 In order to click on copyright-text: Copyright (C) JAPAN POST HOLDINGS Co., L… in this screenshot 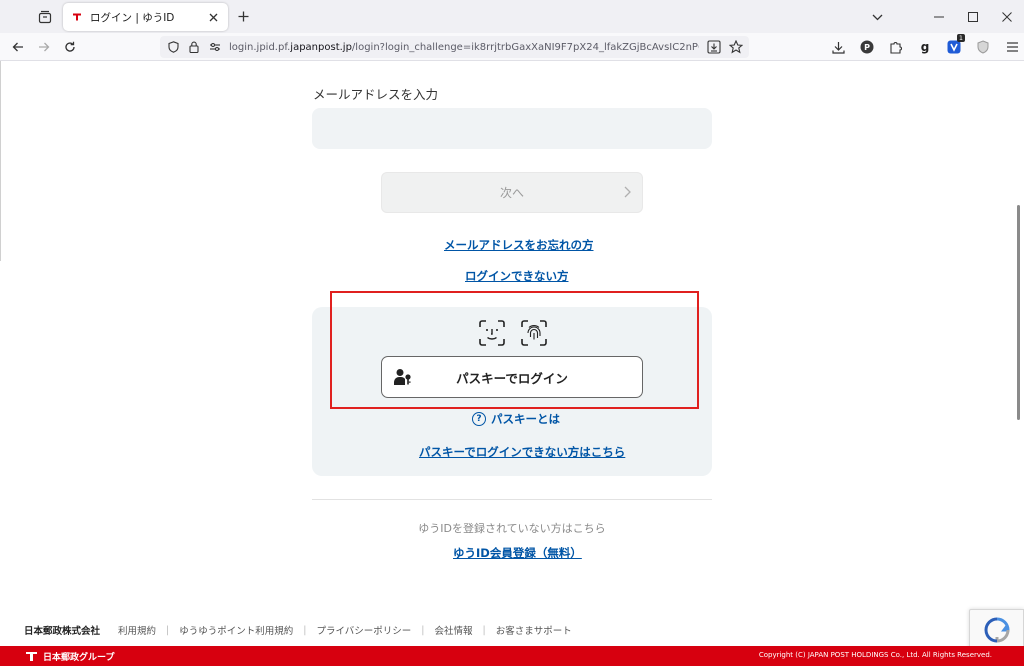, I will do `click(875, 655)`.